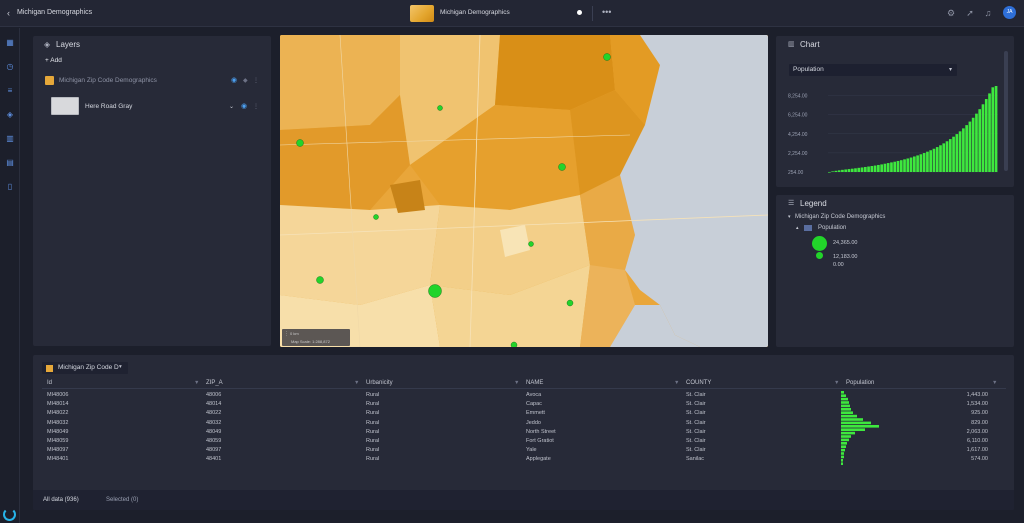 The width and height of the screenshot is (1024, 523). Describe the element at coordinates (54, 12) in the screenshot. I see `app-title: Michigan Demographics` at that location.